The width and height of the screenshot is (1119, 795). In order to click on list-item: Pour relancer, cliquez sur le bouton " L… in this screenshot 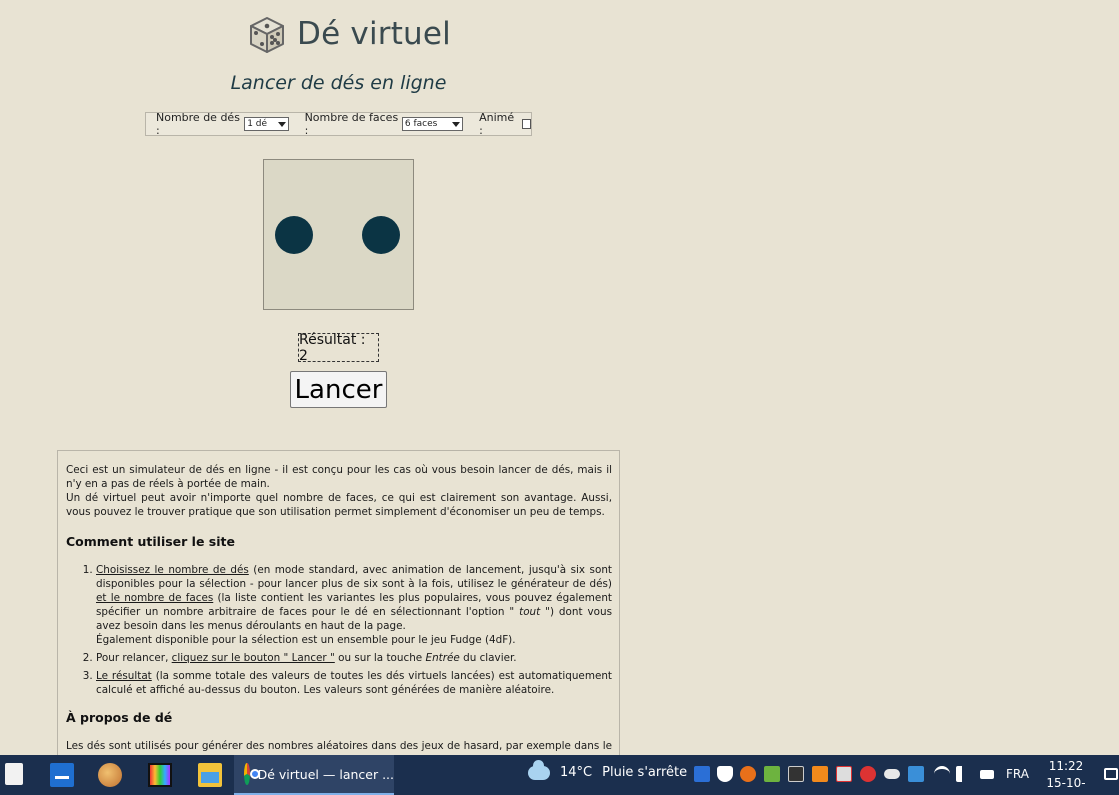, I will do `click(354, 658)`.